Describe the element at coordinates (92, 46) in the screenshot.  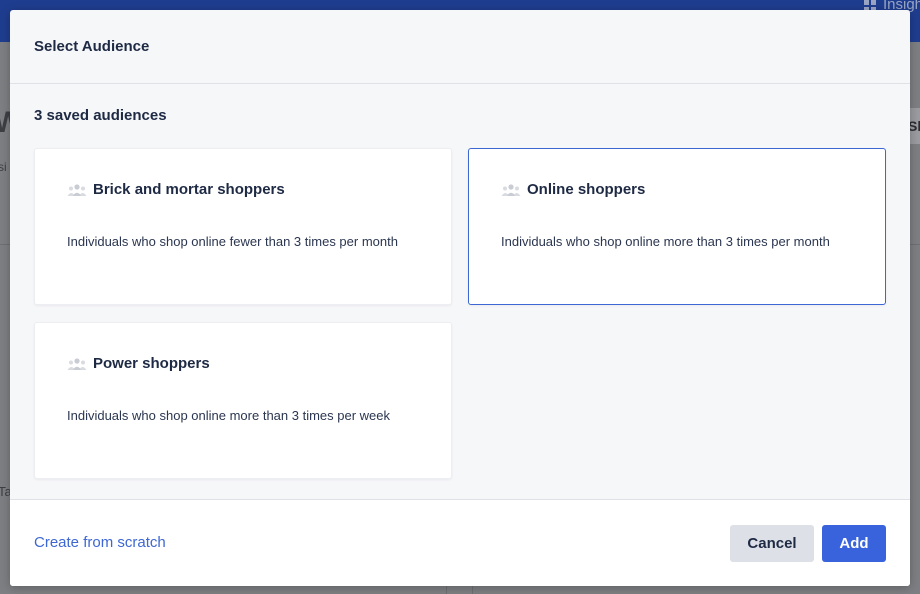
I see `modal-title: Select Audience` at that location.